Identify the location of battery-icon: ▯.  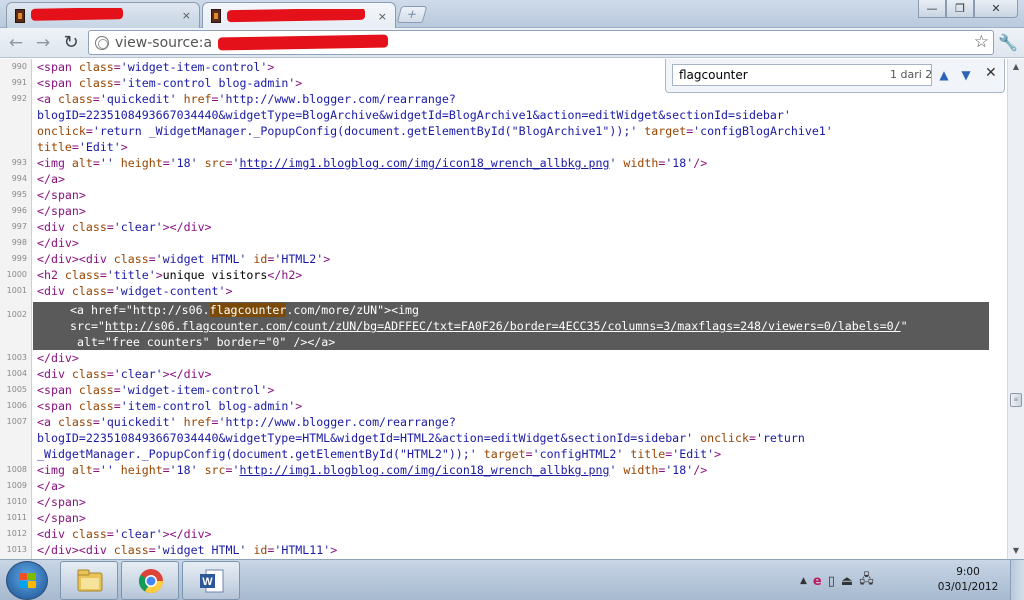
(831, 581).